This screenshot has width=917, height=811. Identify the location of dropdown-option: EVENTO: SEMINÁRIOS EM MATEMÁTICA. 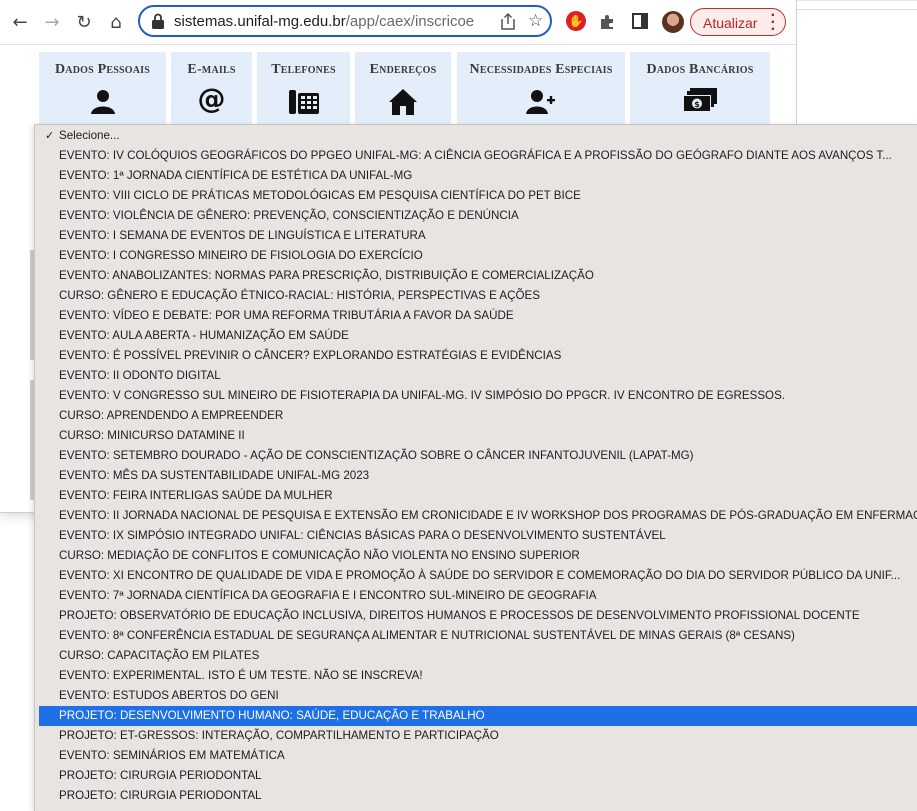
(478, 756).